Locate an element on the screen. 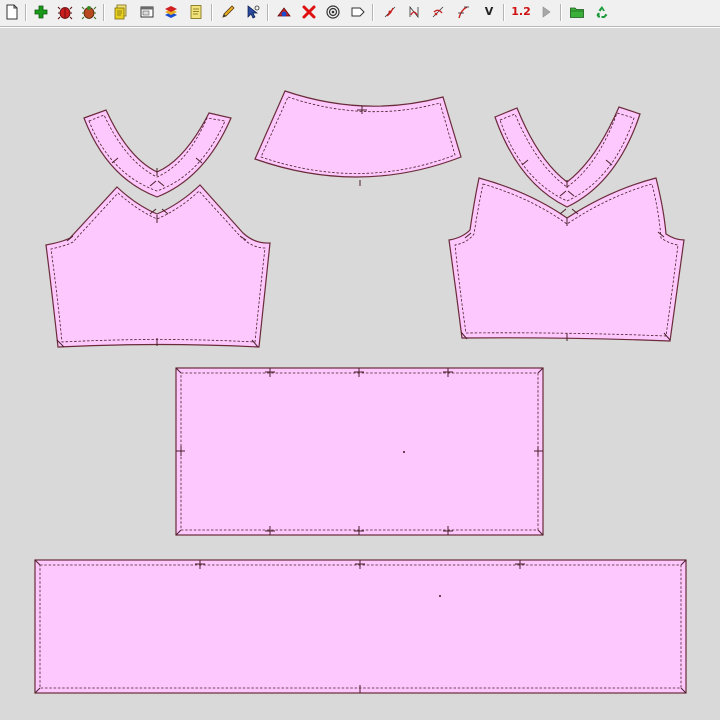 The image size is (720, 720). colored-layers-icon is located at coordinates (171, 12).